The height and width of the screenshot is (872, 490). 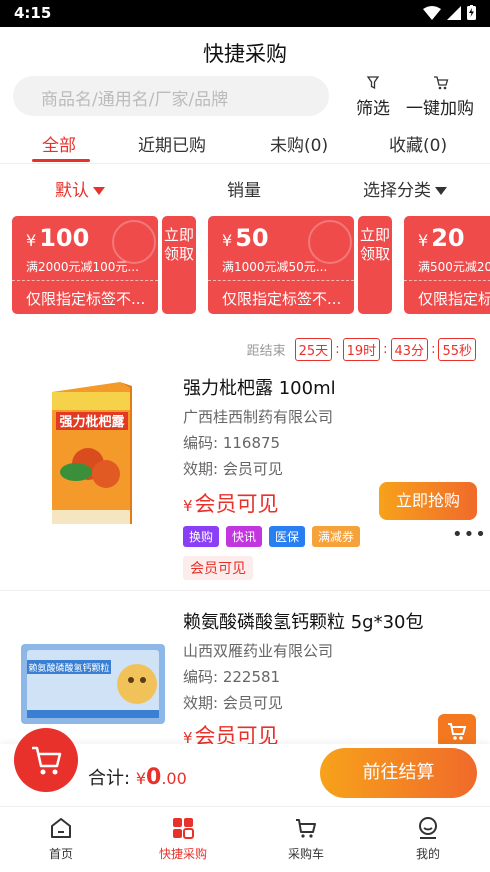 What do you see at coordinates (60, 854) in the screenshot?
I see `nav-home-label: 首页` at bounding box center [60, 854].